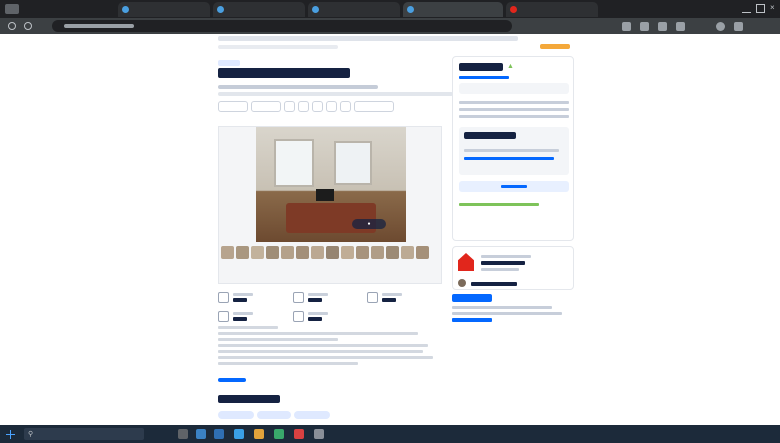 This screenshot has width=780, height=443. I want to click on system-tray, so click(734, 434).